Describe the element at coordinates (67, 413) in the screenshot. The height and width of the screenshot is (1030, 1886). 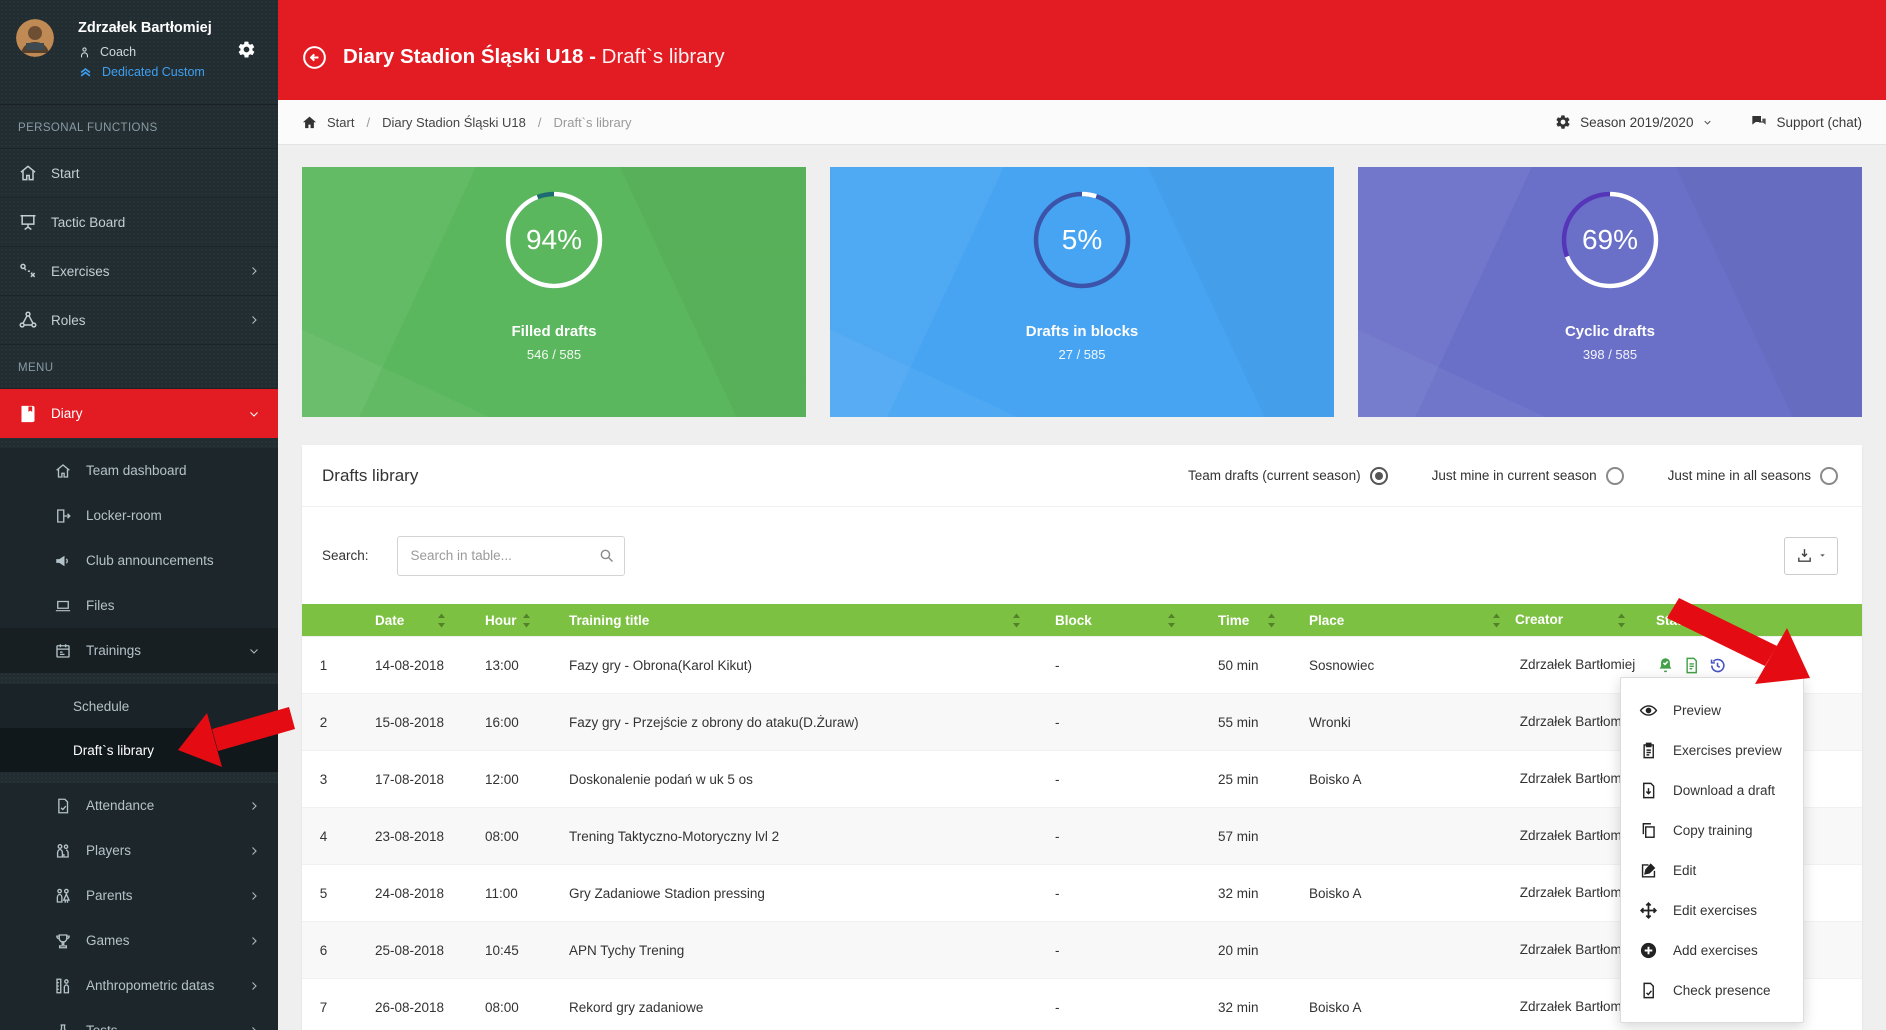
I see `sidebar-item-label: Diary` at that location.